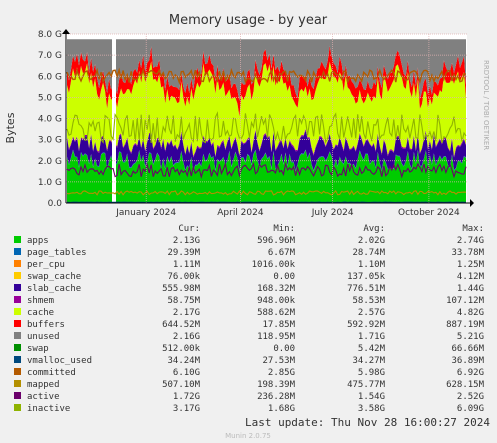 The width and height of the screenshot is (497, 443). What do you see at coordinates (281, 373) in the screenshot?
I see `legend-value-min: 2.85G` at bounding box center [281, 373].